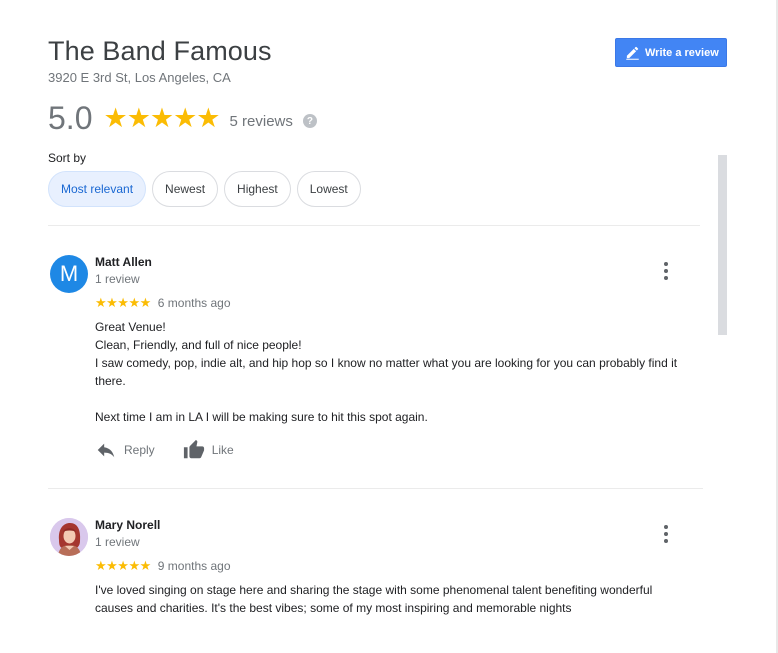 Image resolution: width=778 pixels, height=653 pixels. I want to click on profile-photo-icon, so click(69, 537).